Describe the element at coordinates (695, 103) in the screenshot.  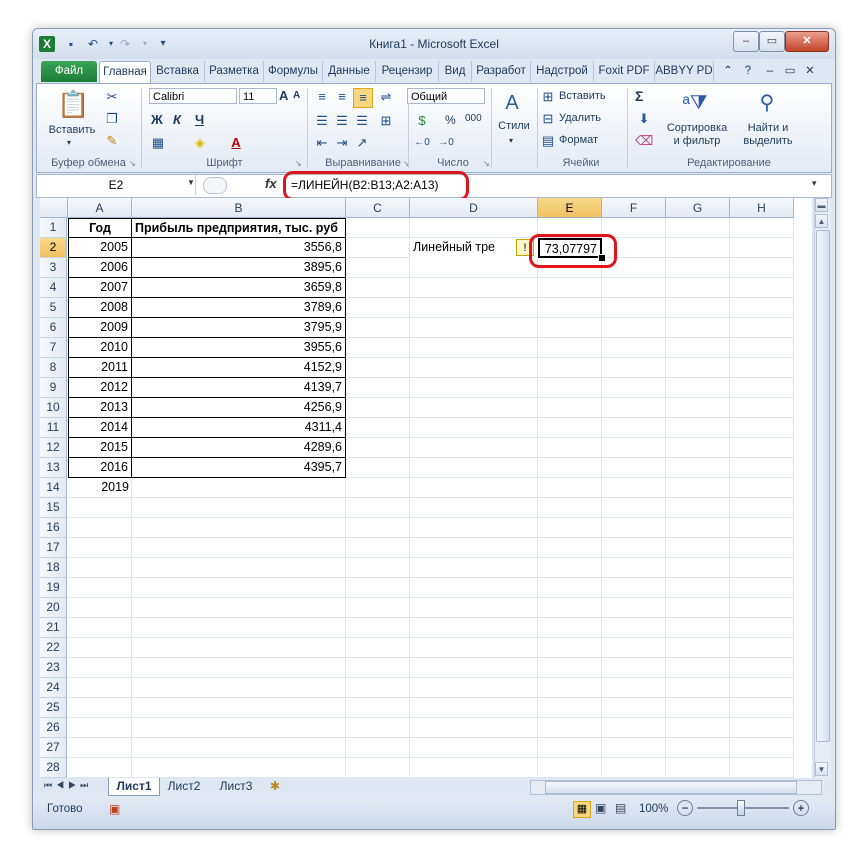
I see `sort-filter-icon: ᵃ⧩` at that location.